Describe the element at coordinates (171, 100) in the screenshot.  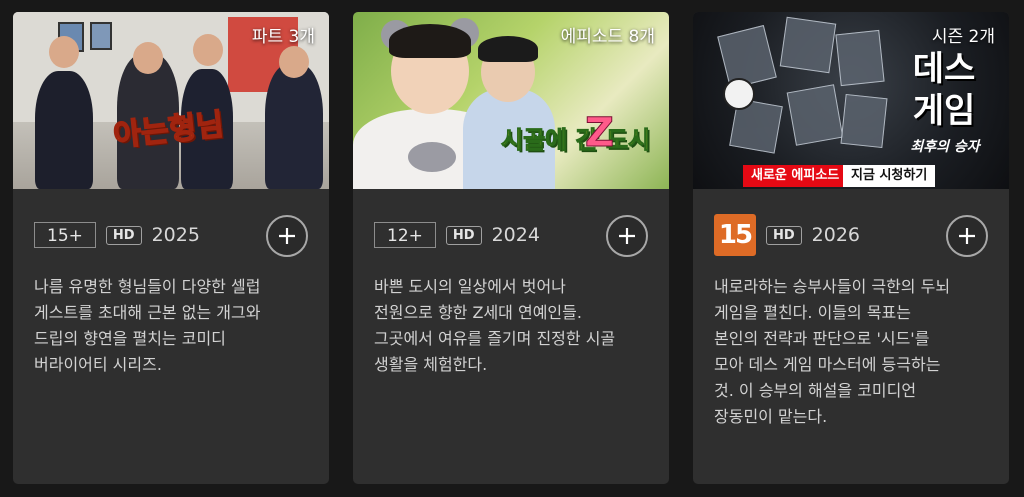
I see `title-thumbnail: 아는형님 파트 3개` at that location.